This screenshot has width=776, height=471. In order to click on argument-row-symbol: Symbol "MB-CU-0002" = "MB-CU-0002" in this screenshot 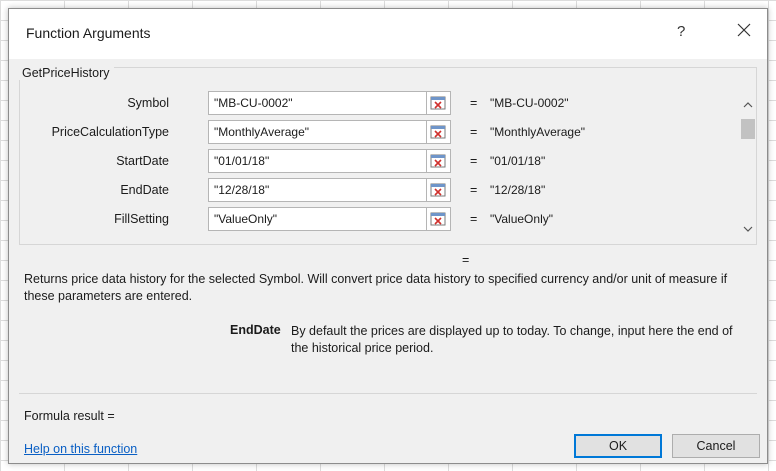, I will do `click(379, 104)`.